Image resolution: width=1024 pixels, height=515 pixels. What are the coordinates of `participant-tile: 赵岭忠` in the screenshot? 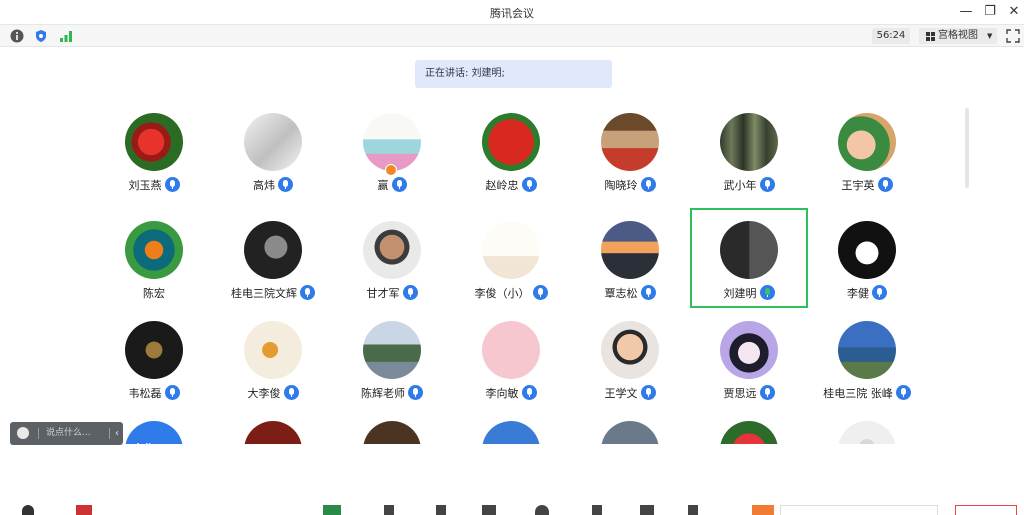 It's located at (511, 150).